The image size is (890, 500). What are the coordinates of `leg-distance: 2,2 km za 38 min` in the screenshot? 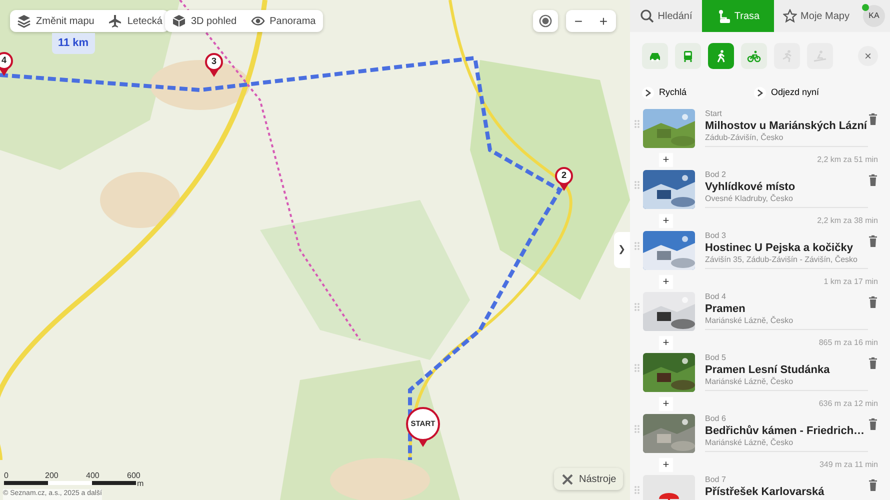 It's located at (847, 221).